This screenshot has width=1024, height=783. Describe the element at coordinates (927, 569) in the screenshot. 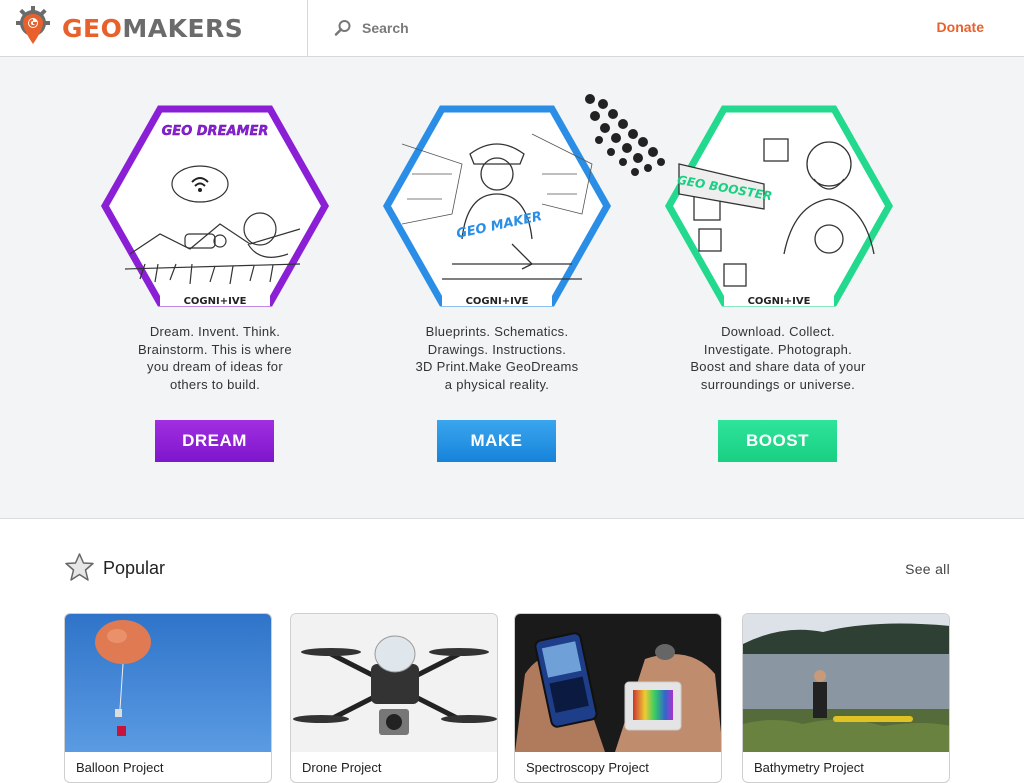

I see `see-all-link: See all` at that location.